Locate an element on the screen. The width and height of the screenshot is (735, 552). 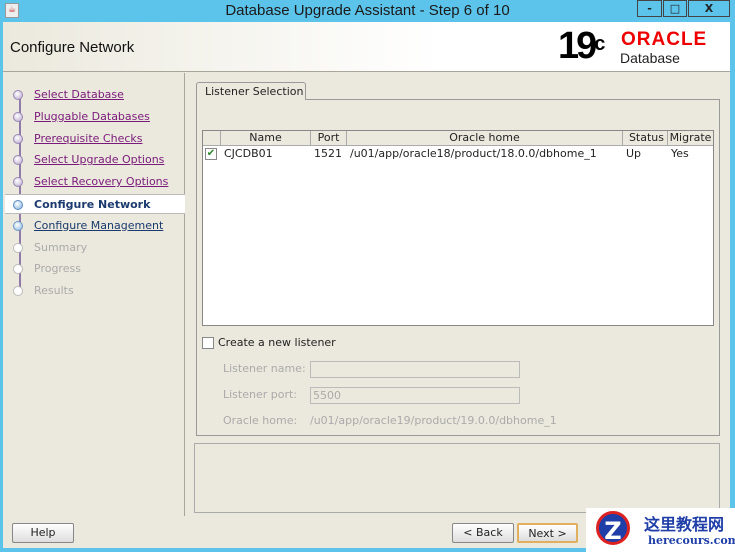
step-label: Configure Management is located at coordinates (98, 225).